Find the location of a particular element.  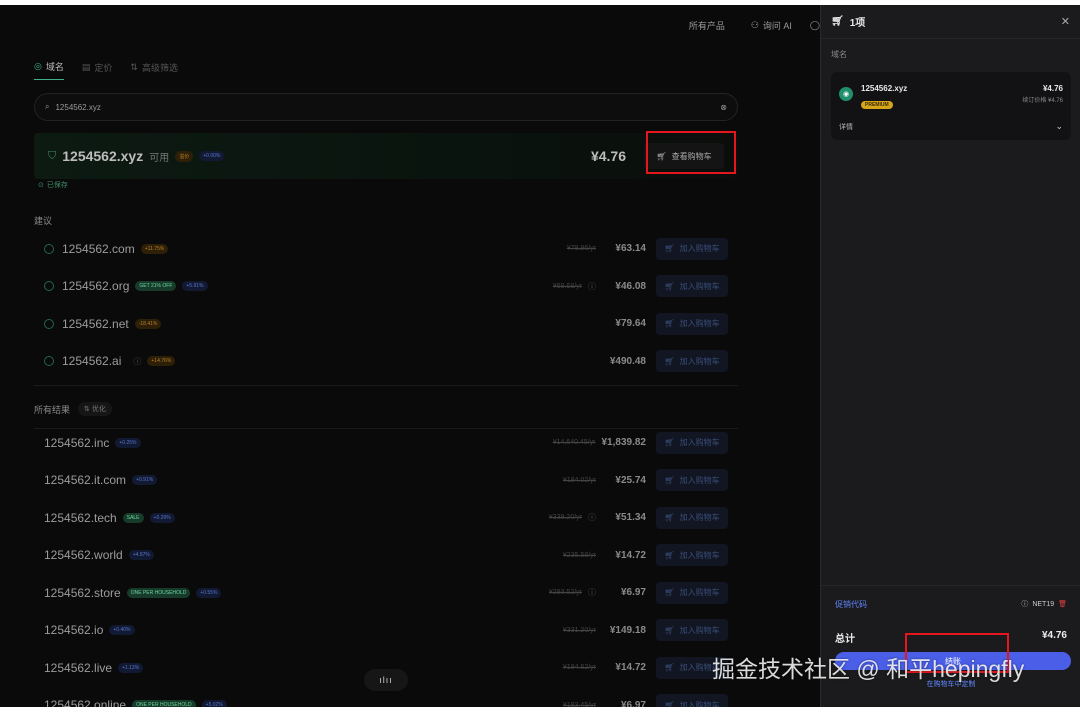

tab-pricing-label: 定价 is located at coordinates (103, 67).